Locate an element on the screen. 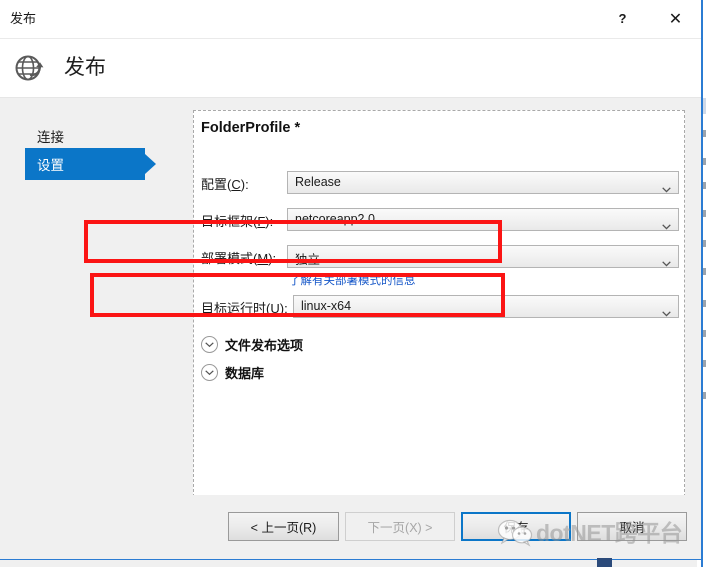 This screenshot has width=706, height=567. dialog-footer: < 上一页(R) 下一页(X) > 保存 取消 is located at coordinates (350, 526).